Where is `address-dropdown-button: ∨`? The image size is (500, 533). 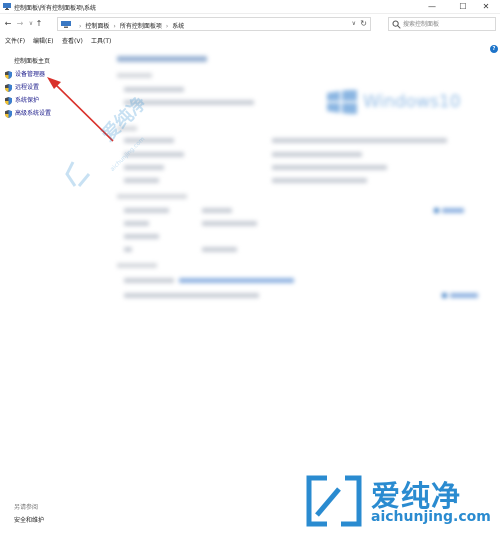
address-dropdown-button: ∨ is located at coordinates (354, 23).